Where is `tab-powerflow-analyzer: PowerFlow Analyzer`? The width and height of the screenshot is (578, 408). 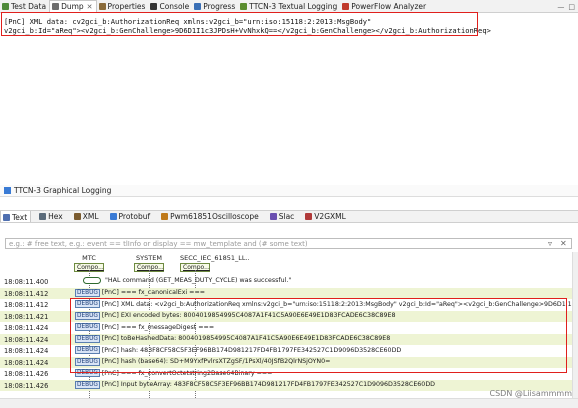 tab-powerflow-analyzer: PowerFlow Analyzer is located at coordinates (384, 6).